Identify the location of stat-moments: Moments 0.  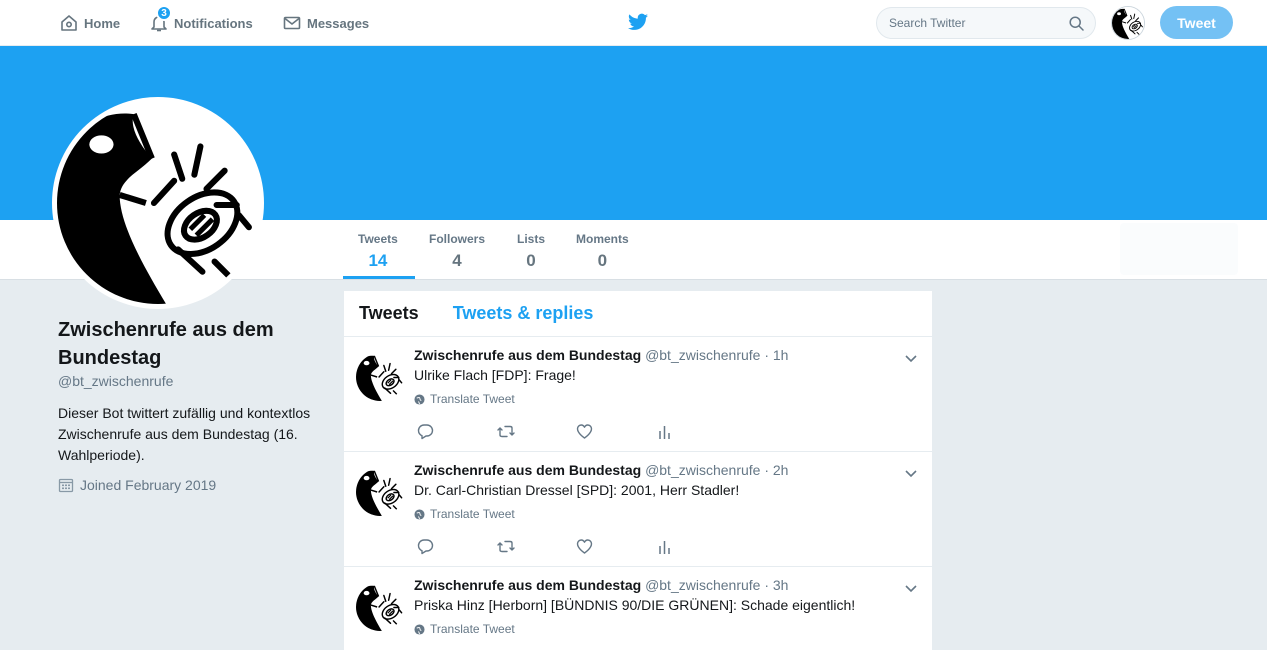
(602, 251).